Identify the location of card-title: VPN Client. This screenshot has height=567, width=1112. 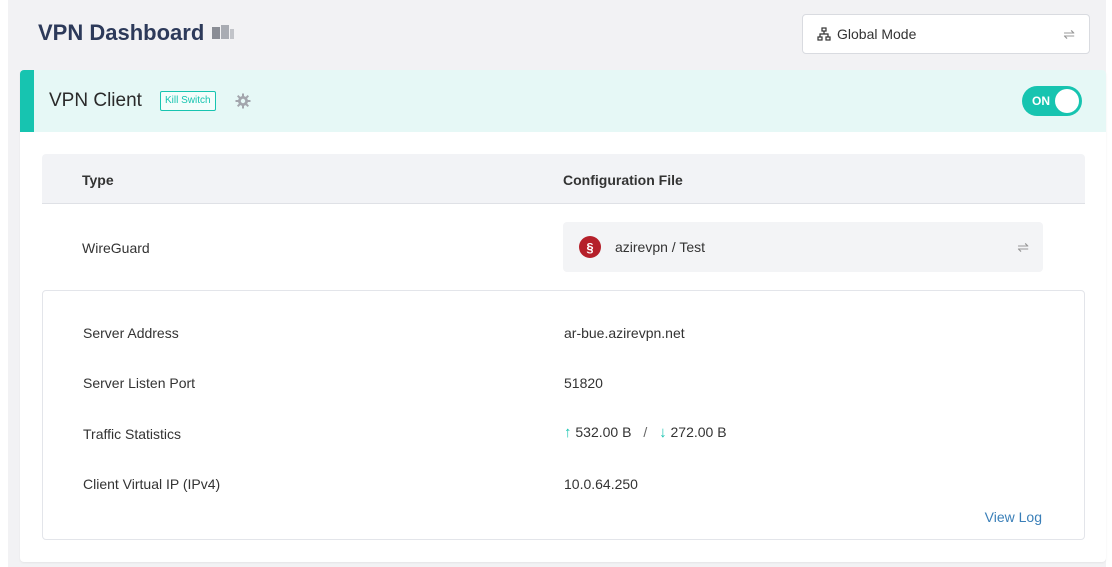
(95, 100).